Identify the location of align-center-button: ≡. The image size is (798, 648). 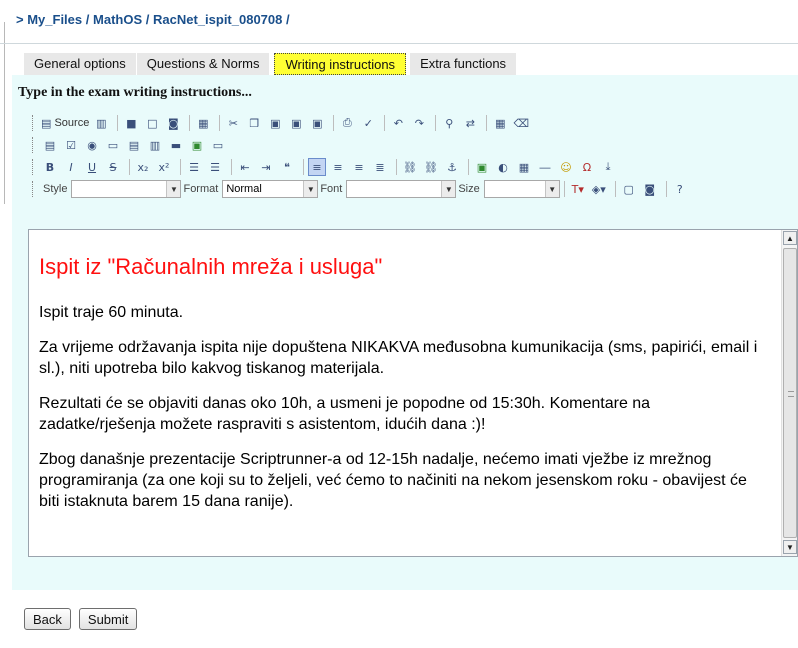
(338, 167).